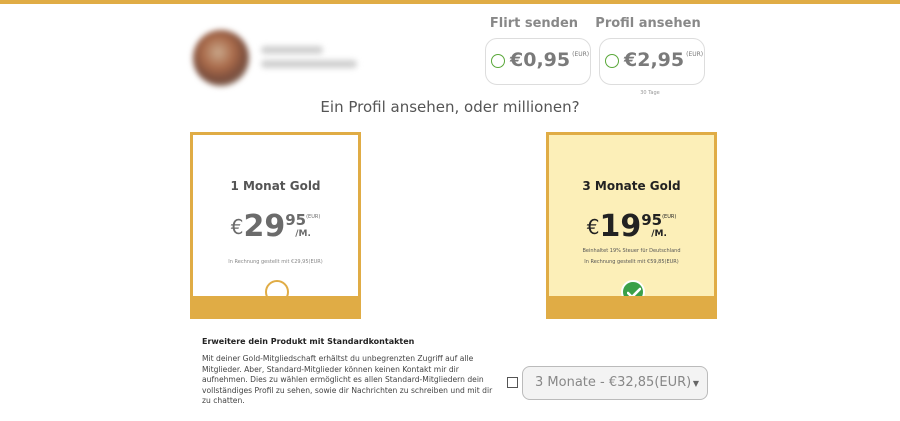 The height and width of the screenshot is (421, 900). I want to click on select-value: 3 Monate - €32,85(EUR), so click(613, 382).